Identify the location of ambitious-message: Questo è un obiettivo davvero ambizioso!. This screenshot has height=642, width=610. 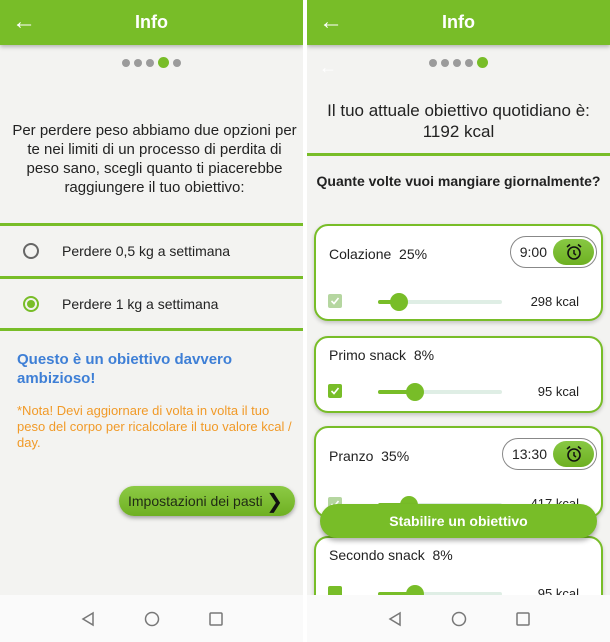
(125, 369).